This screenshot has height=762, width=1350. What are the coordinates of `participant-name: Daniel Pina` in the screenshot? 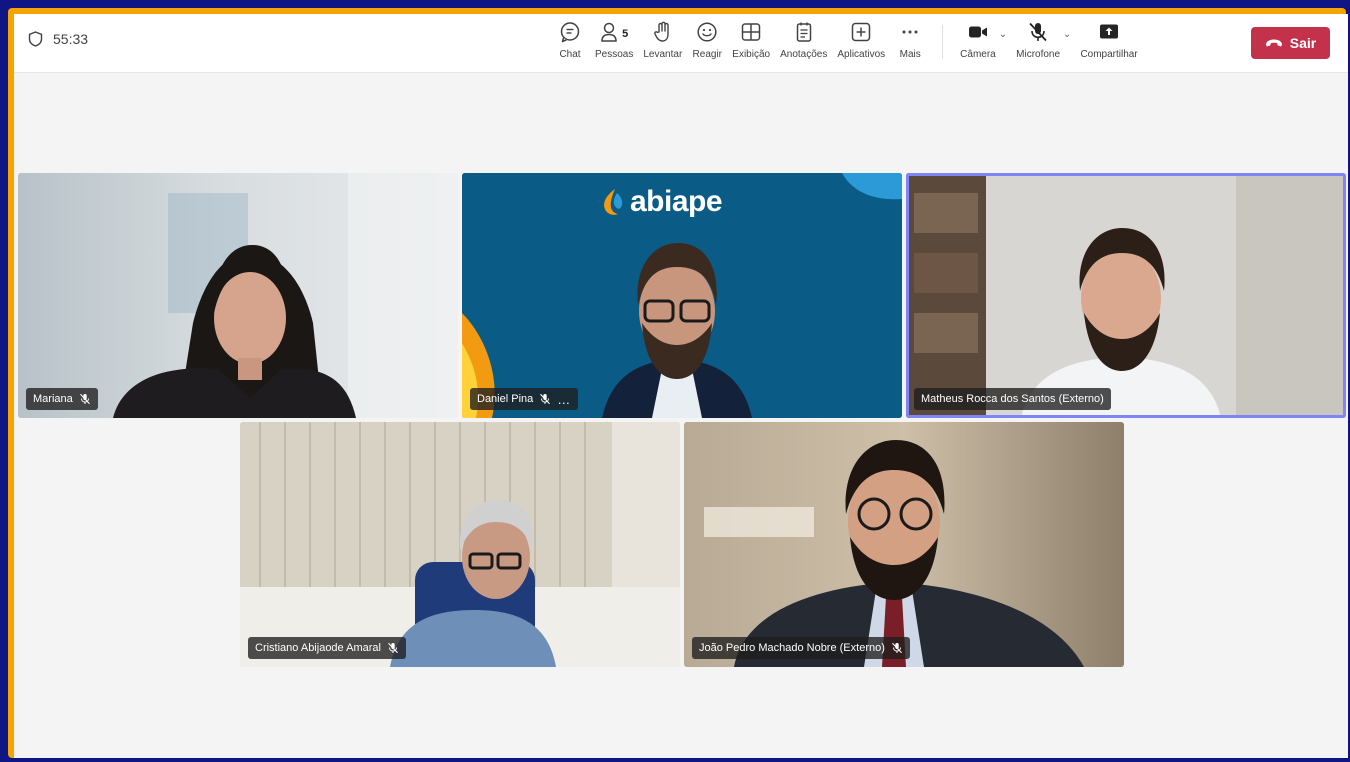 It's located at (505, 399).